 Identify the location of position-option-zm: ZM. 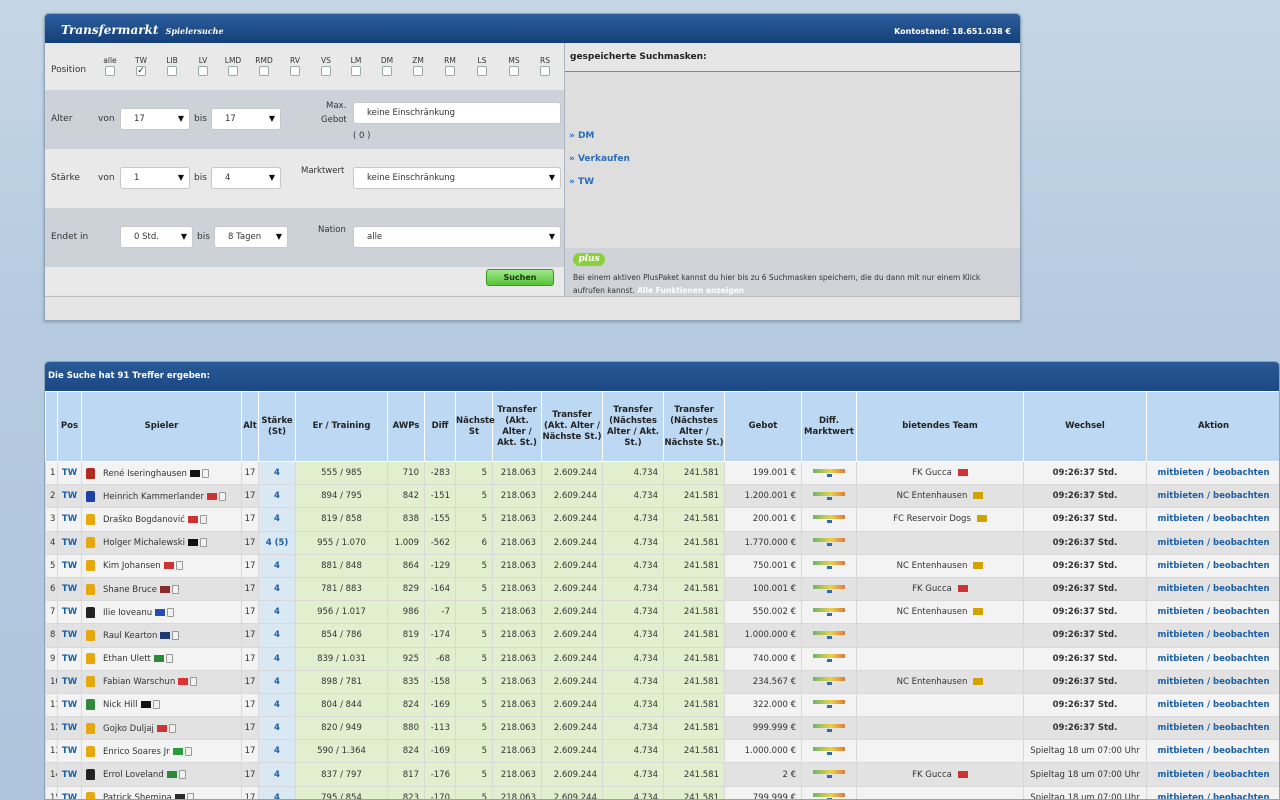
(418, 67).